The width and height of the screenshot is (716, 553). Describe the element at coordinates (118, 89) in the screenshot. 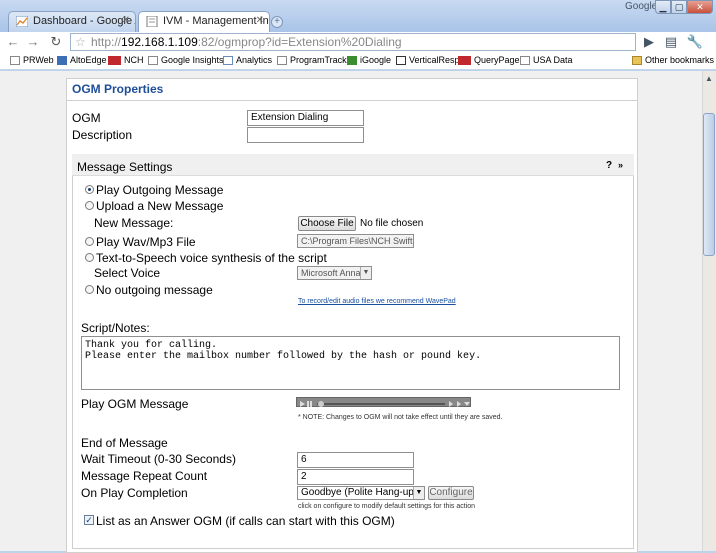

I see `panel-title: OGM Properties` at that location.